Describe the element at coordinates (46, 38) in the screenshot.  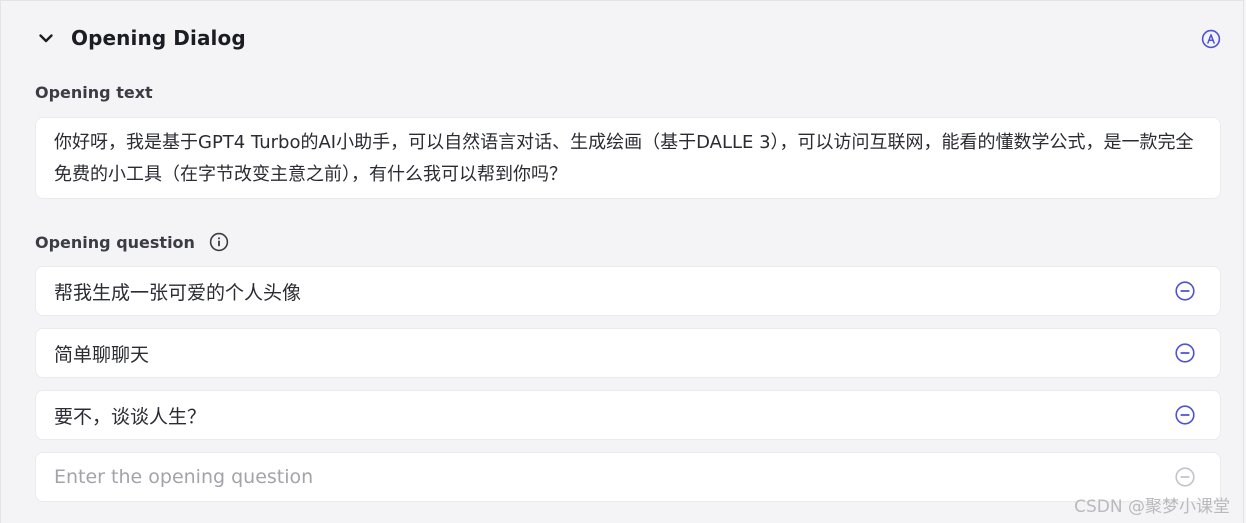
I see `chevron-down-icon` at that location.